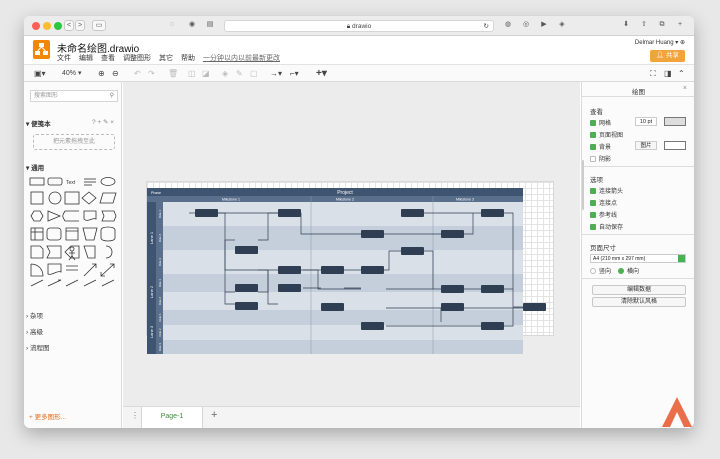  I want to click on extension3-icon: ▶, so click(544, 25).